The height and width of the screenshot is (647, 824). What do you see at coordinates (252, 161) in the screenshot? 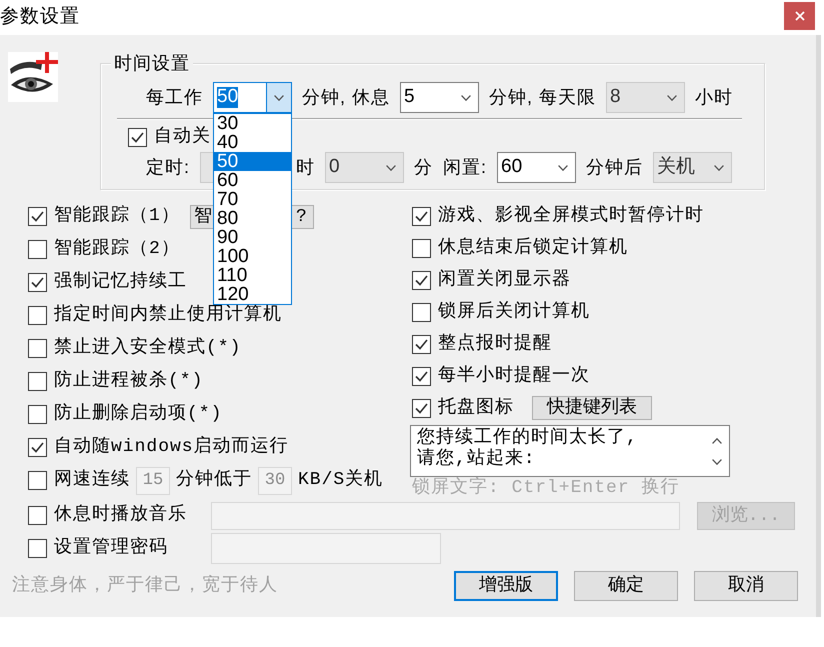
I see `dropdown-option: 50` at bounding box center [252, 161].